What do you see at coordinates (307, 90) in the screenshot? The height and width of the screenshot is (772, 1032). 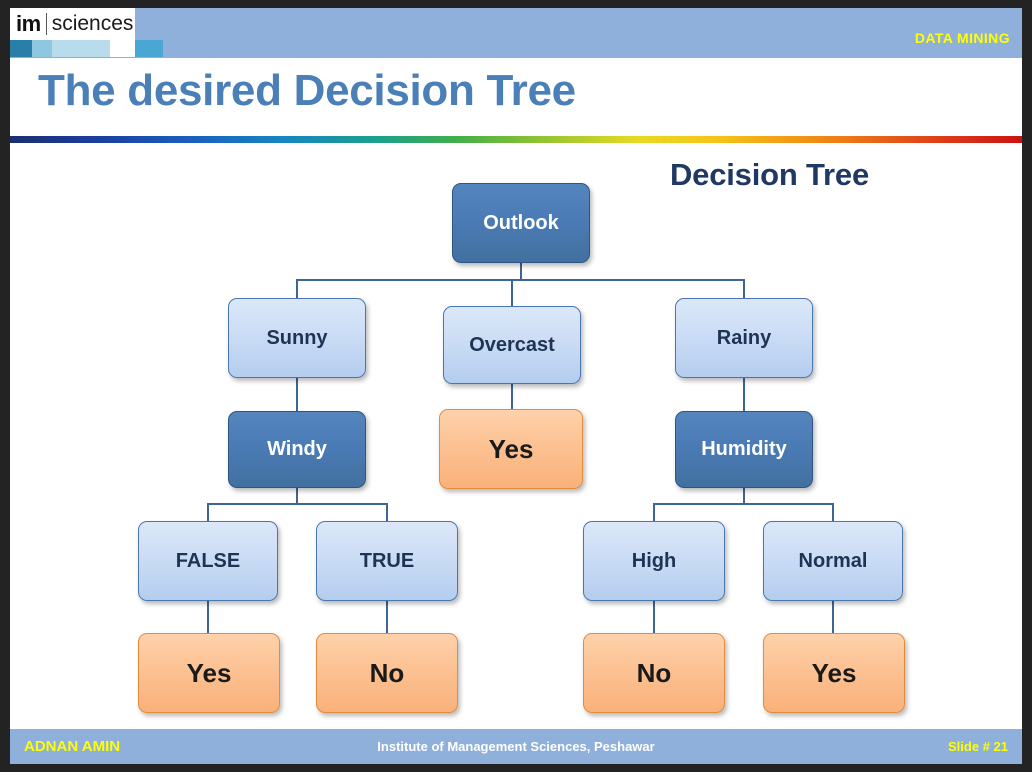 I see `page-title: The desired Decision Tree` at bounding box center [307, 90].